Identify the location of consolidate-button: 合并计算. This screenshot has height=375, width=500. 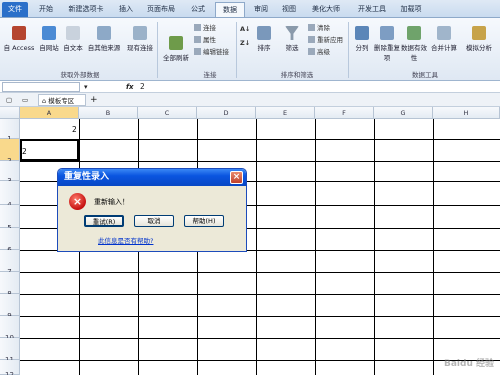
(444, 39).